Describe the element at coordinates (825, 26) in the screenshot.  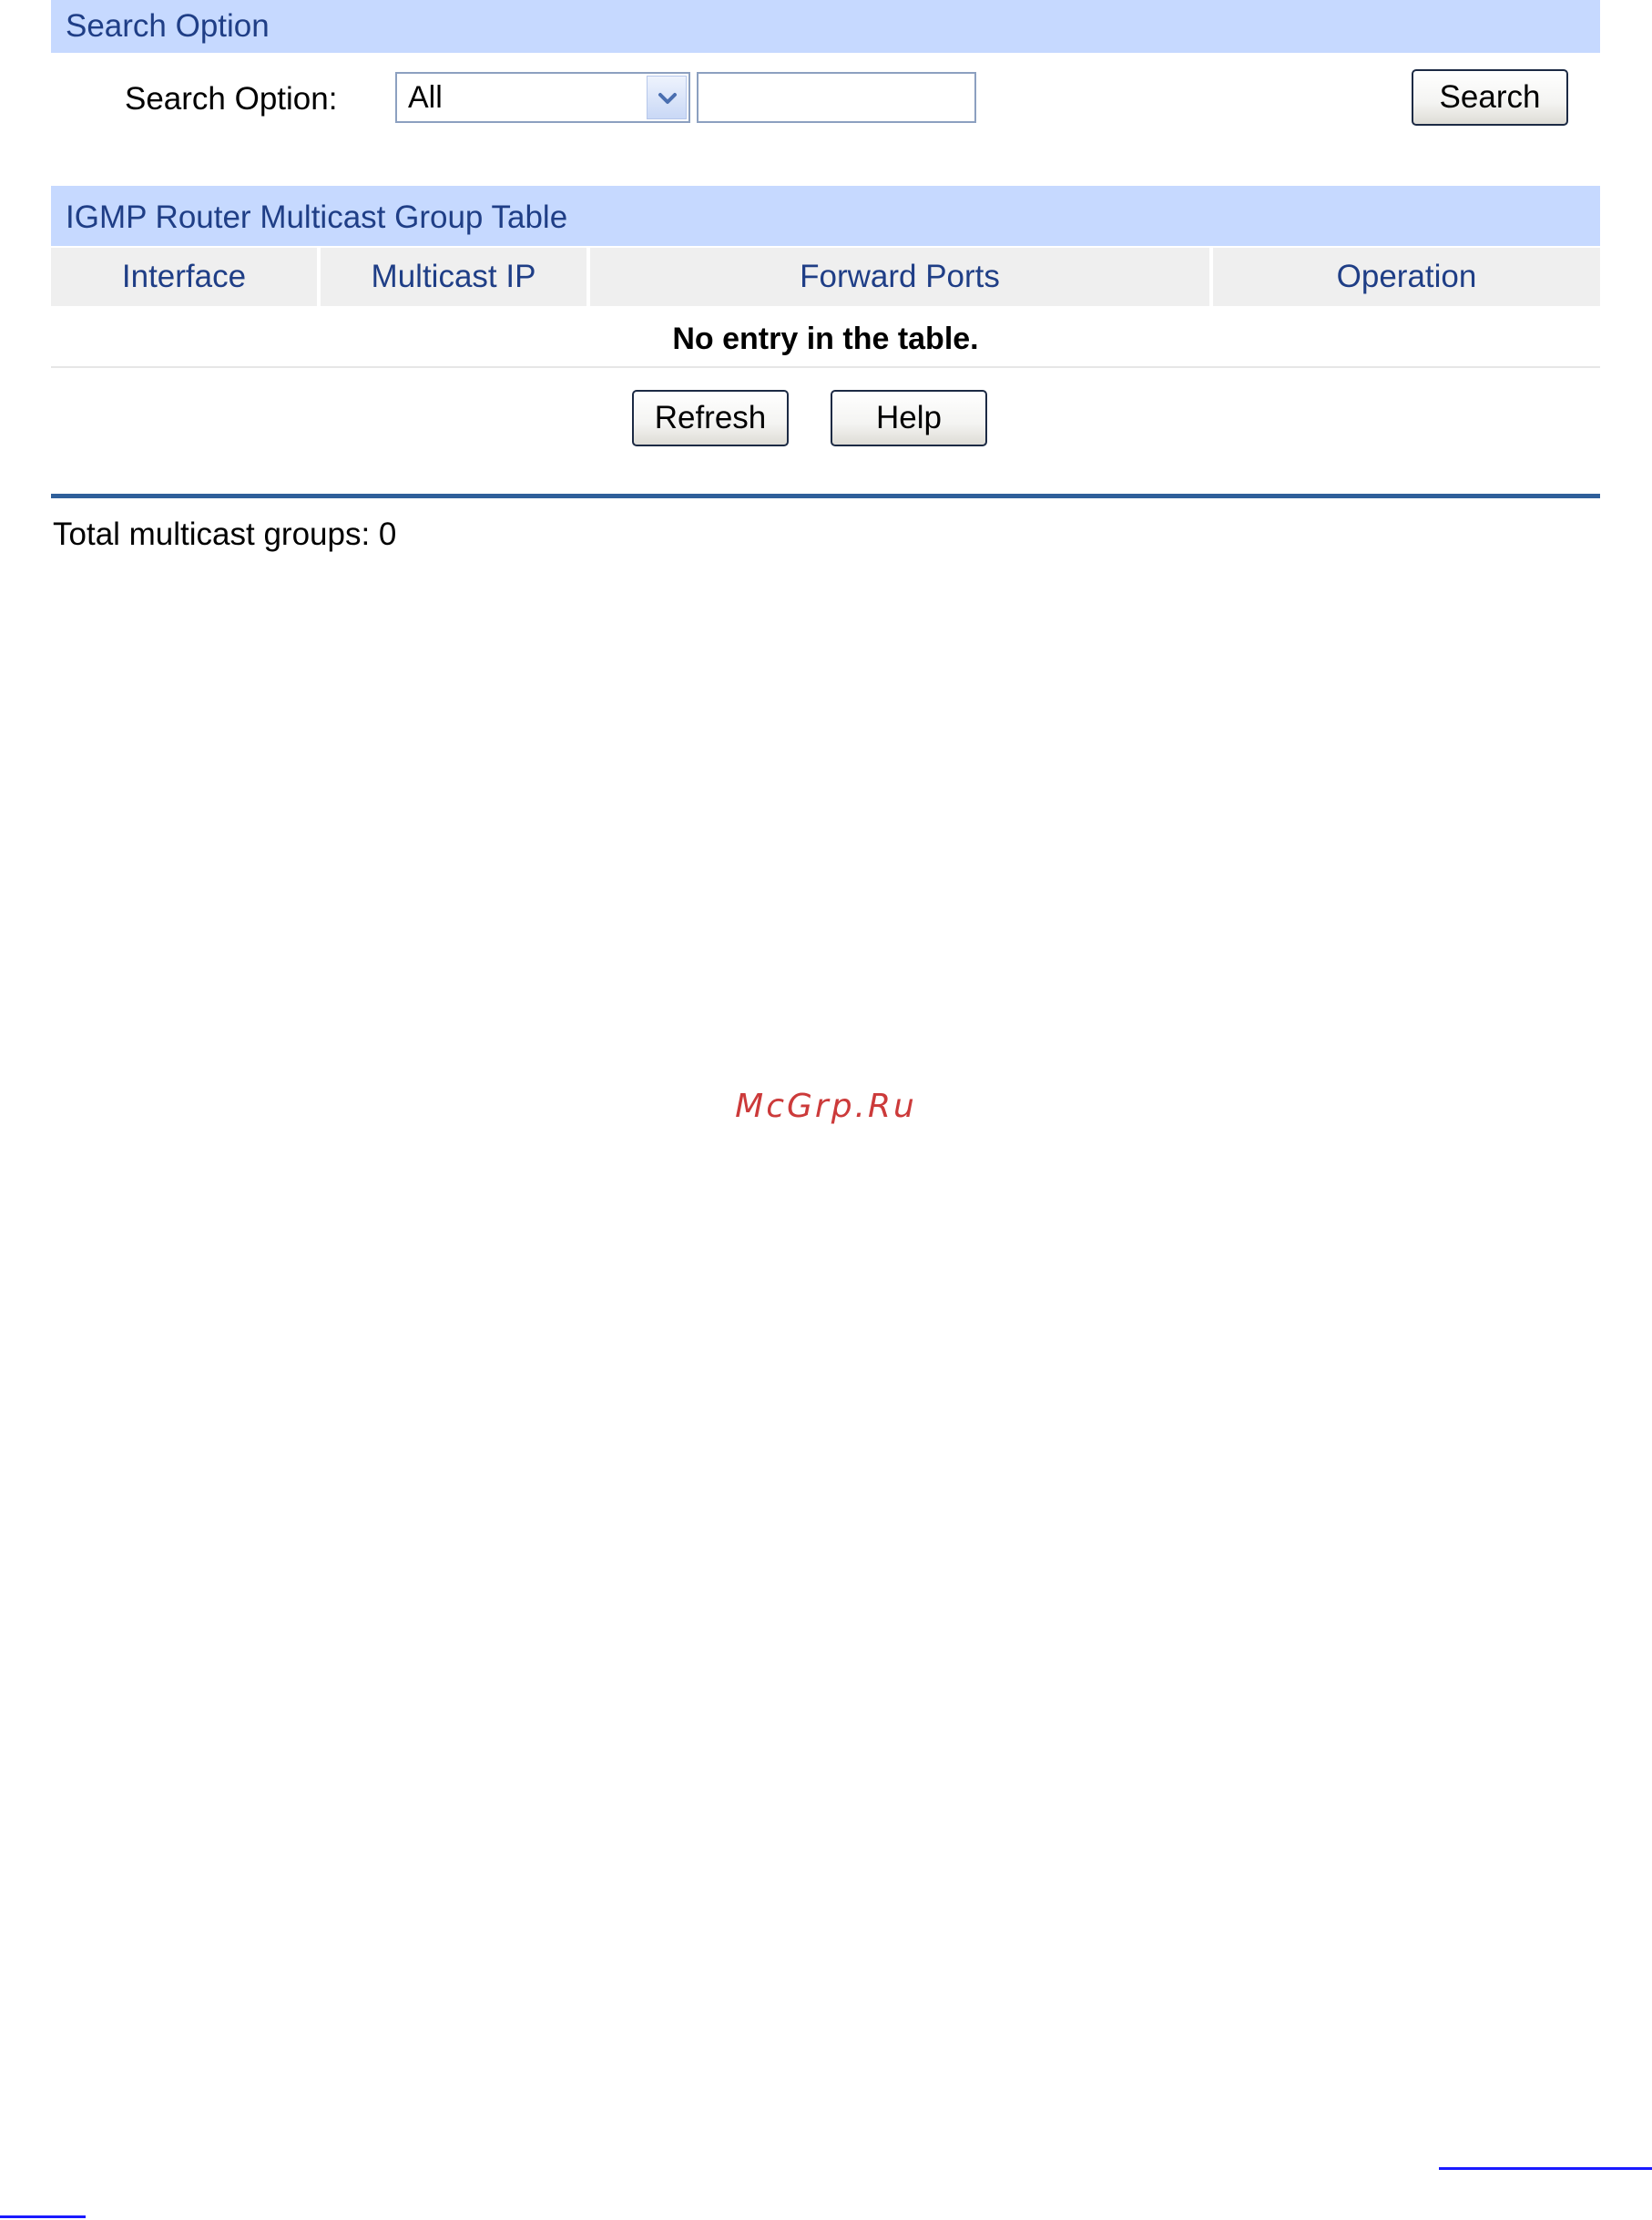
I see `search-option-header: Search Option` at that location.